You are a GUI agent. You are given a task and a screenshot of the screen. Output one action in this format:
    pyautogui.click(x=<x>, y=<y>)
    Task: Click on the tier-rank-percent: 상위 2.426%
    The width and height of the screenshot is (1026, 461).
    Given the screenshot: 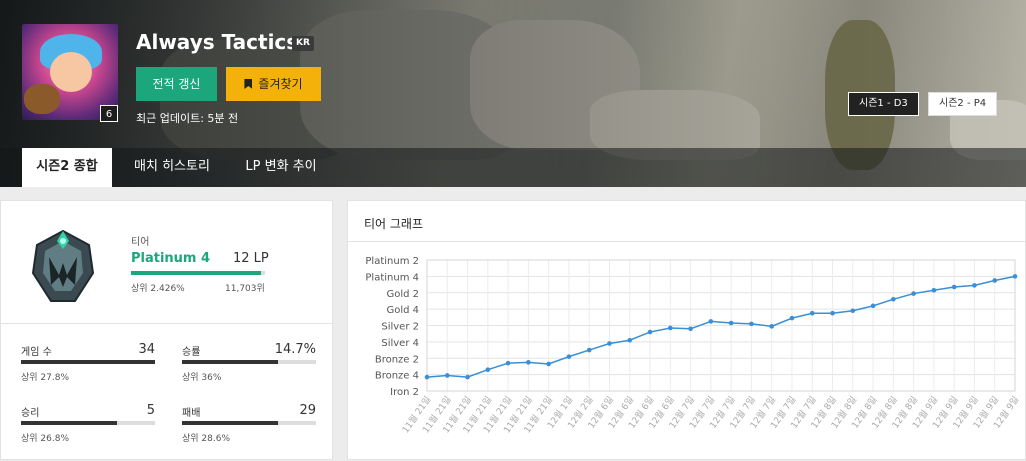 What is the action you would take?
    pyautogui.click(x=158, y=289)
    